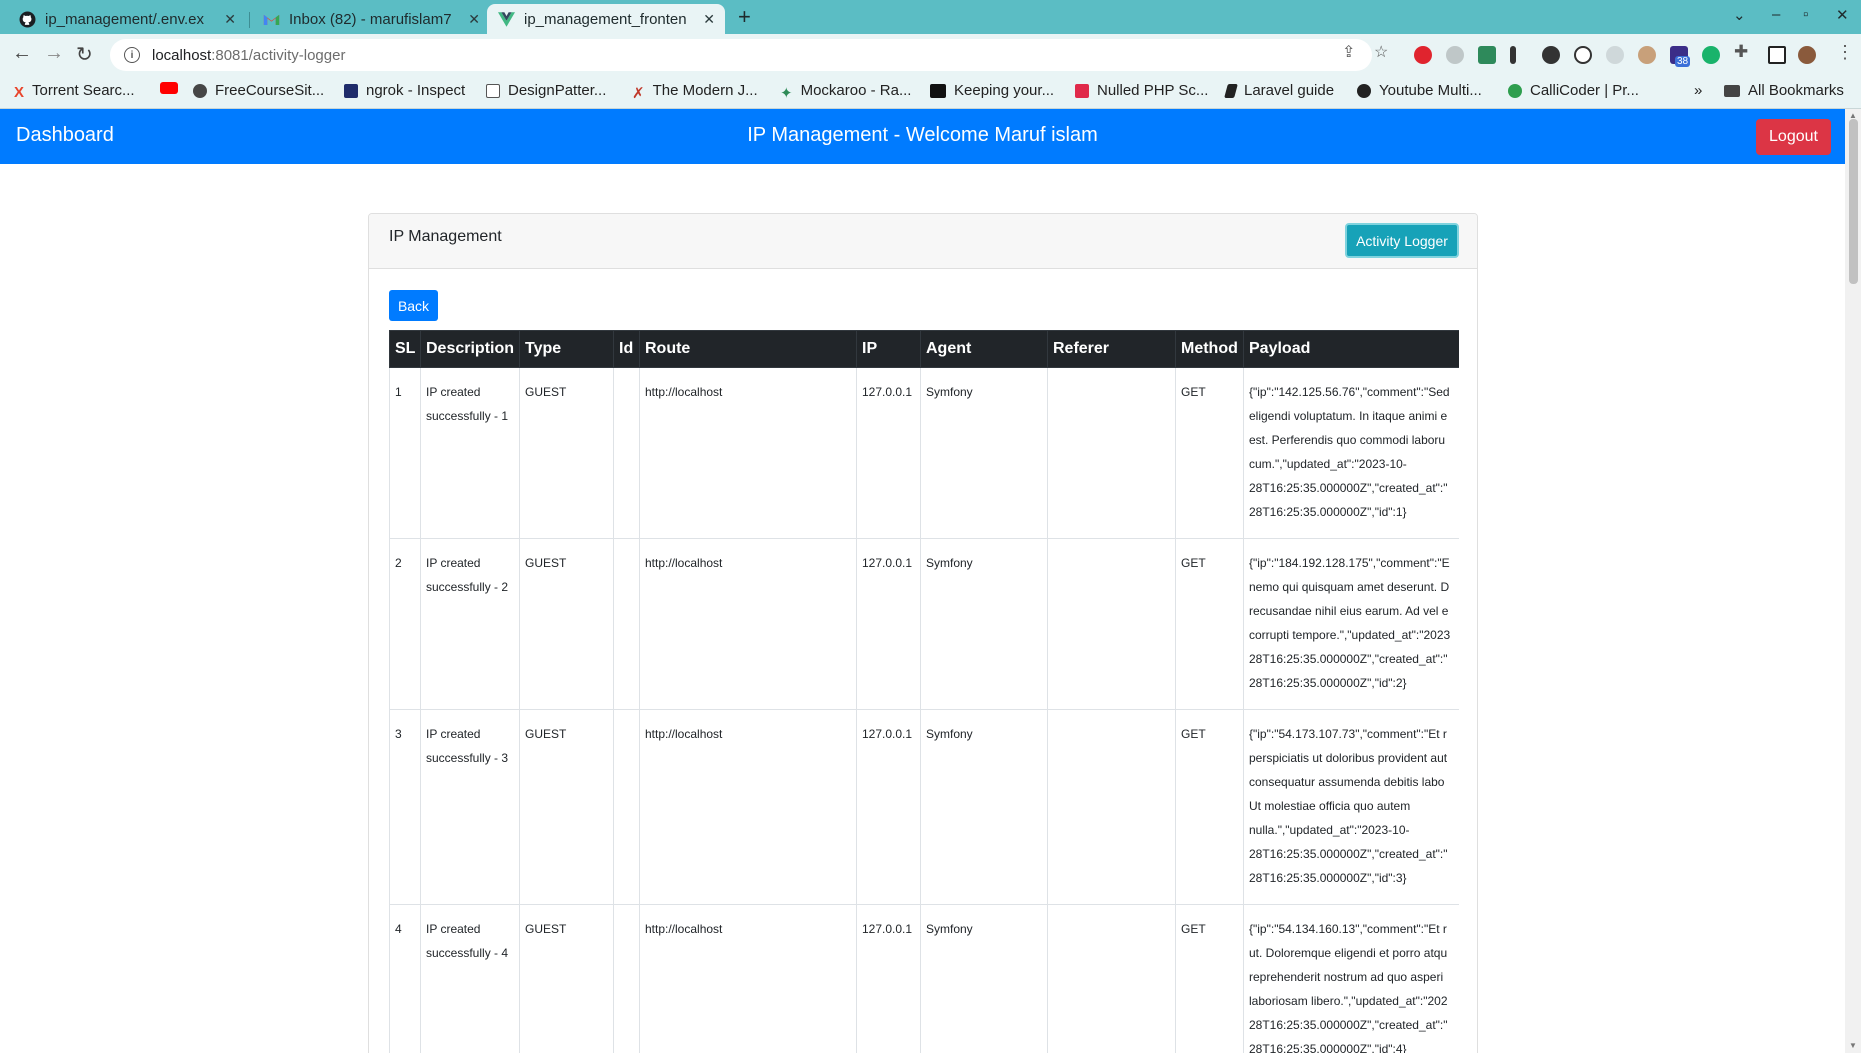 The width and height of the screenshot is (1861, 1053). Describe the element at coordinates (1739, 15) in the screenshot. I see `tab-search-icon: ⌄` at that location.